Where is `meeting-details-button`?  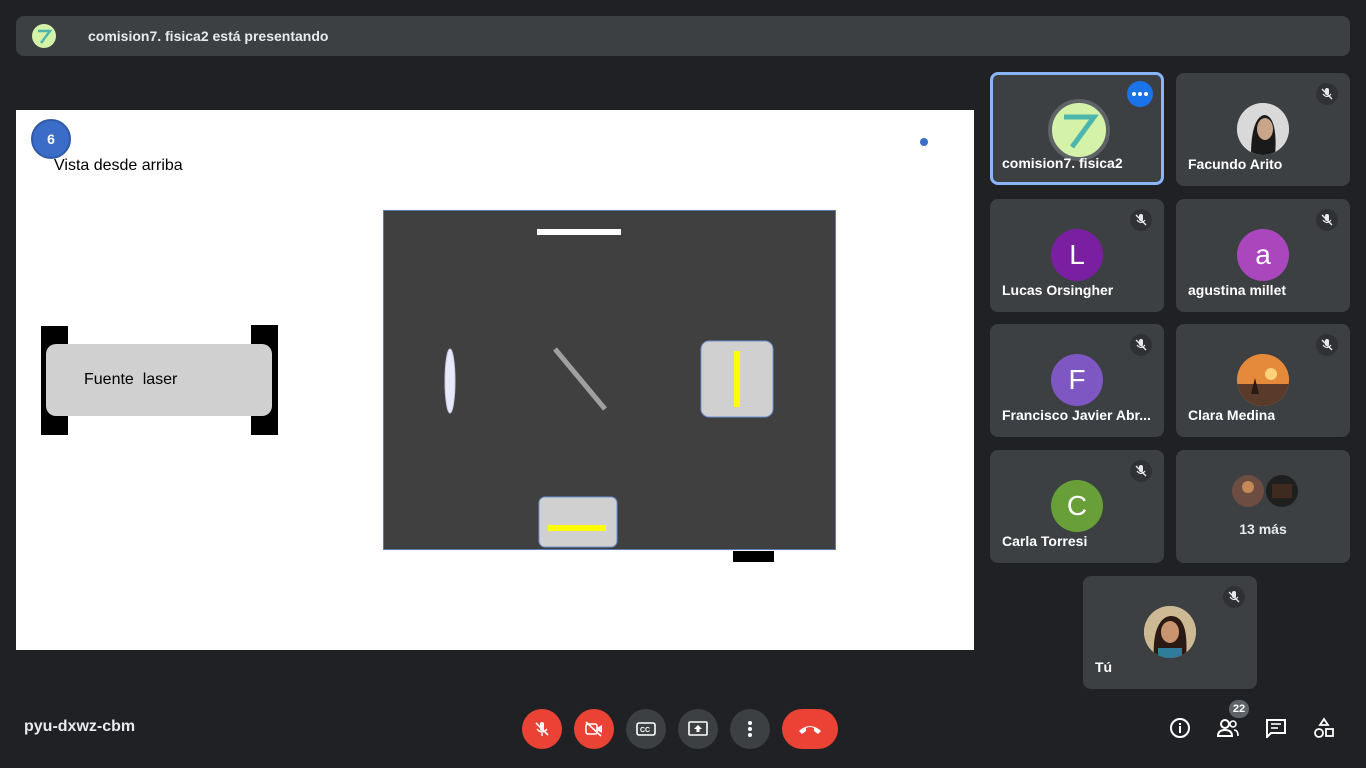 meeting-details-button is located at coordinates (1180, 728).